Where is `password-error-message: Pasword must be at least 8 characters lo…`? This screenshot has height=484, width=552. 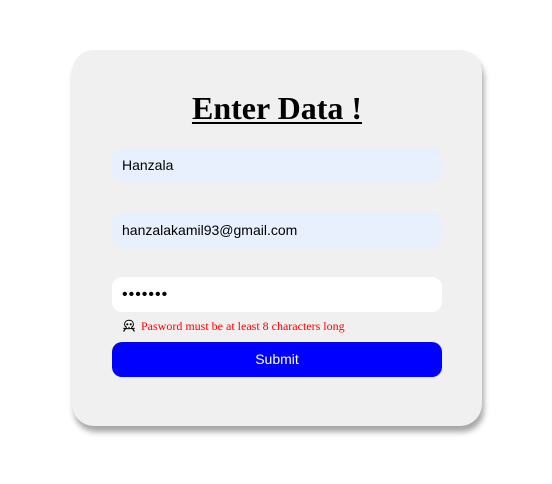
password-error-message: Pasword must be at least 8 characters lo… is located at coordinates (243, 325).